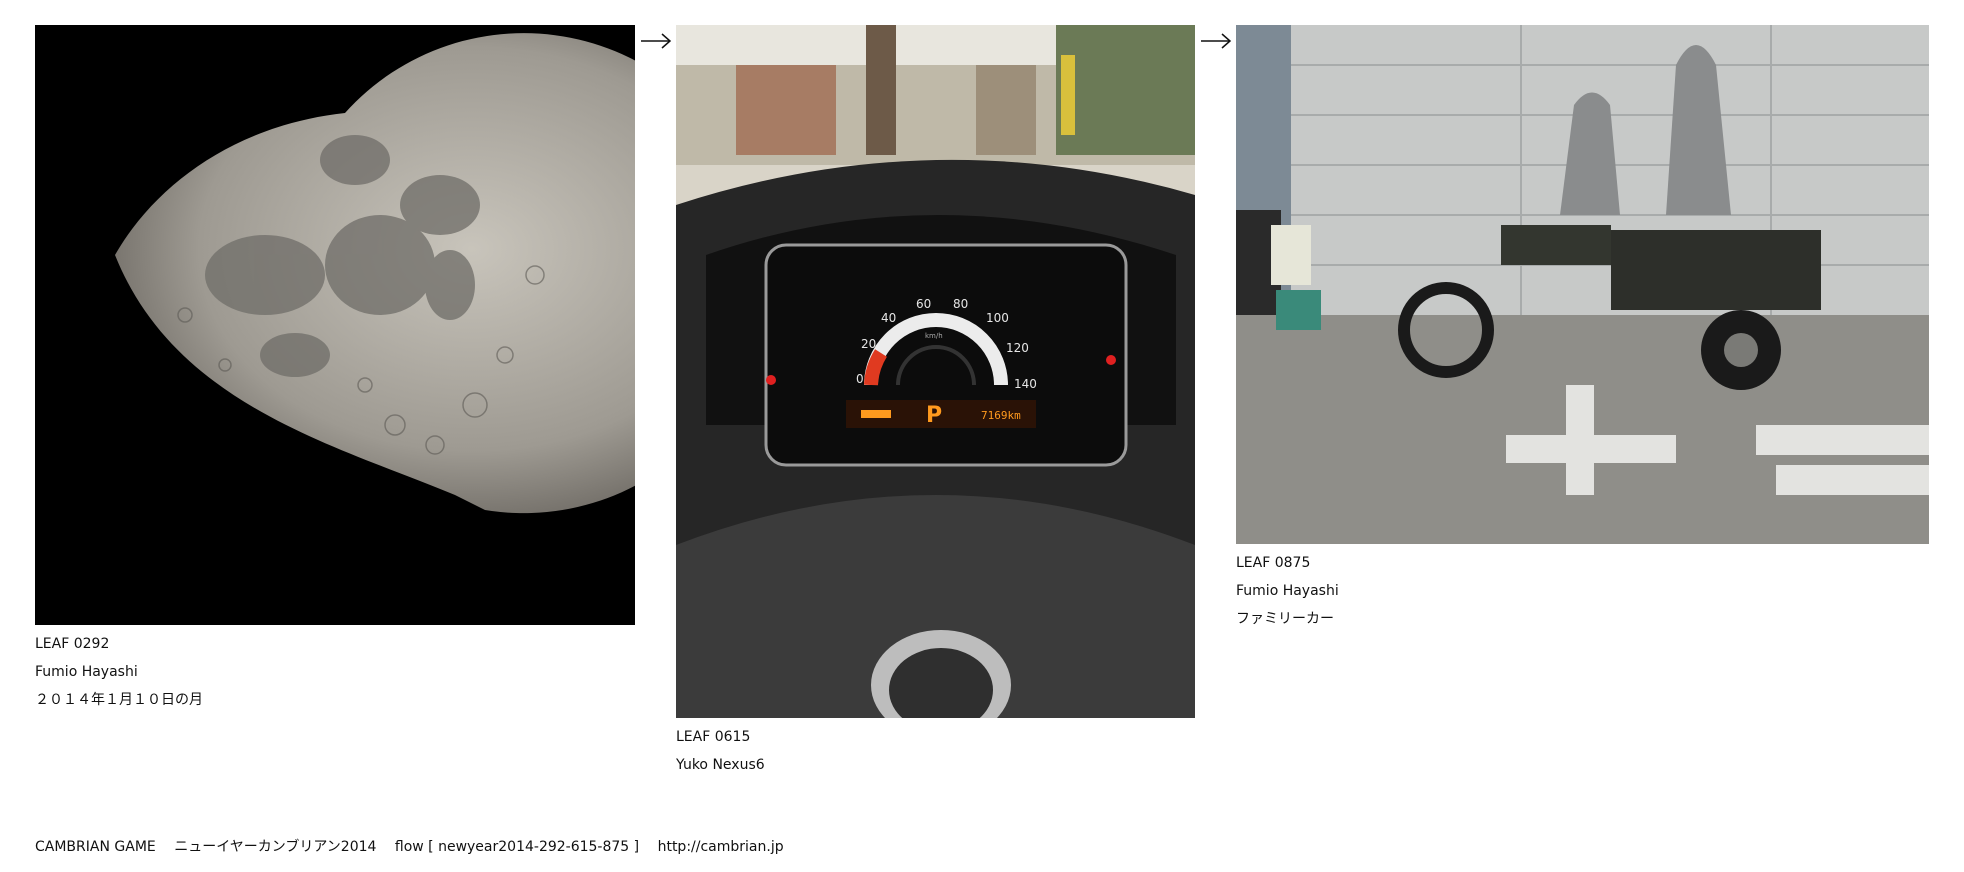 Image resolution: width=1964 pixels, height=872 pixels. I want to click on svg-text: 20, so click(868, 344).